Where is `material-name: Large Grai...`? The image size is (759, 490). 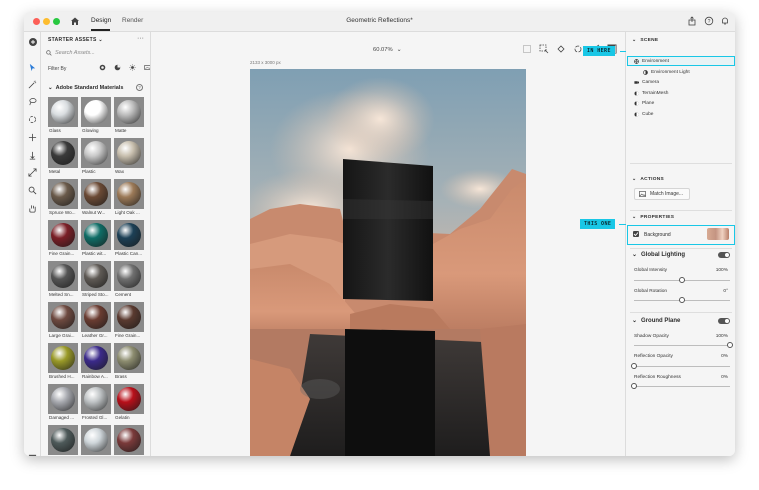
material-name: Large Grai... is located at coordinates (62, 335).